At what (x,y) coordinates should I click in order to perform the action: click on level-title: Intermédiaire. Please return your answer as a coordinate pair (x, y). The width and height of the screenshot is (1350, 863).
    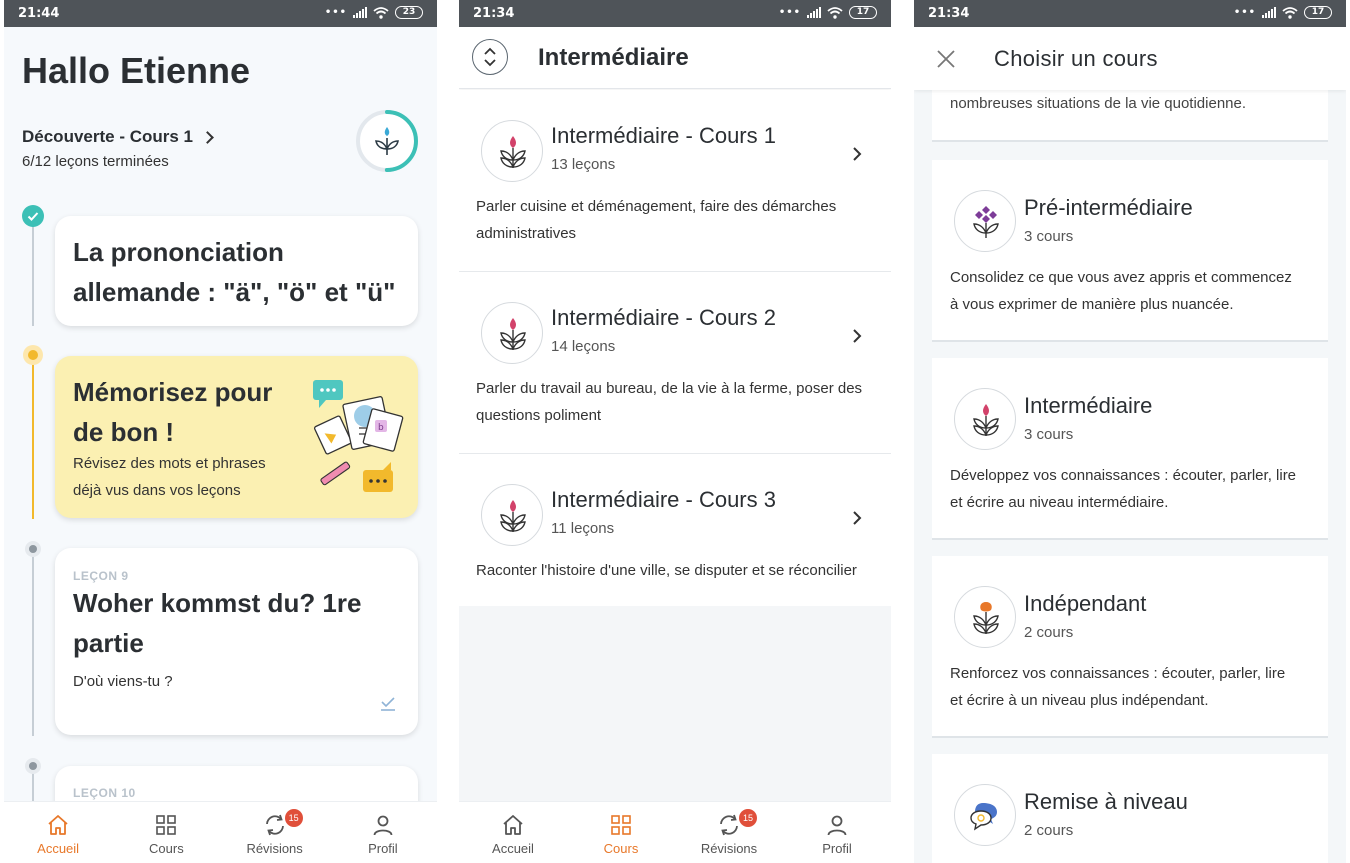
    Looking at the image, I should click on (1088, 405).